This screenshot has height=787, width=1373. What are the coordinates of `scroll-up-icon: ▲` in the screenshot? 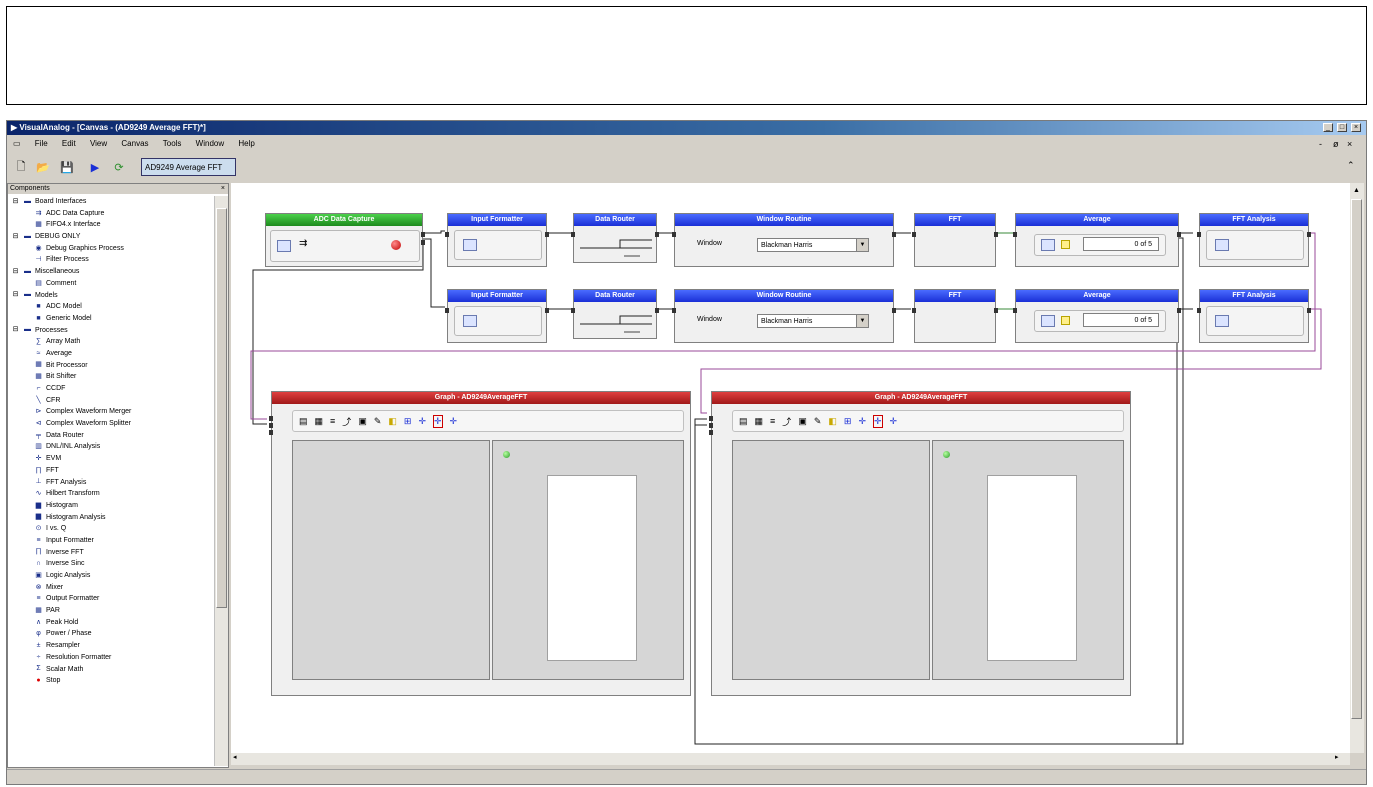 It's located at (1356, 192).